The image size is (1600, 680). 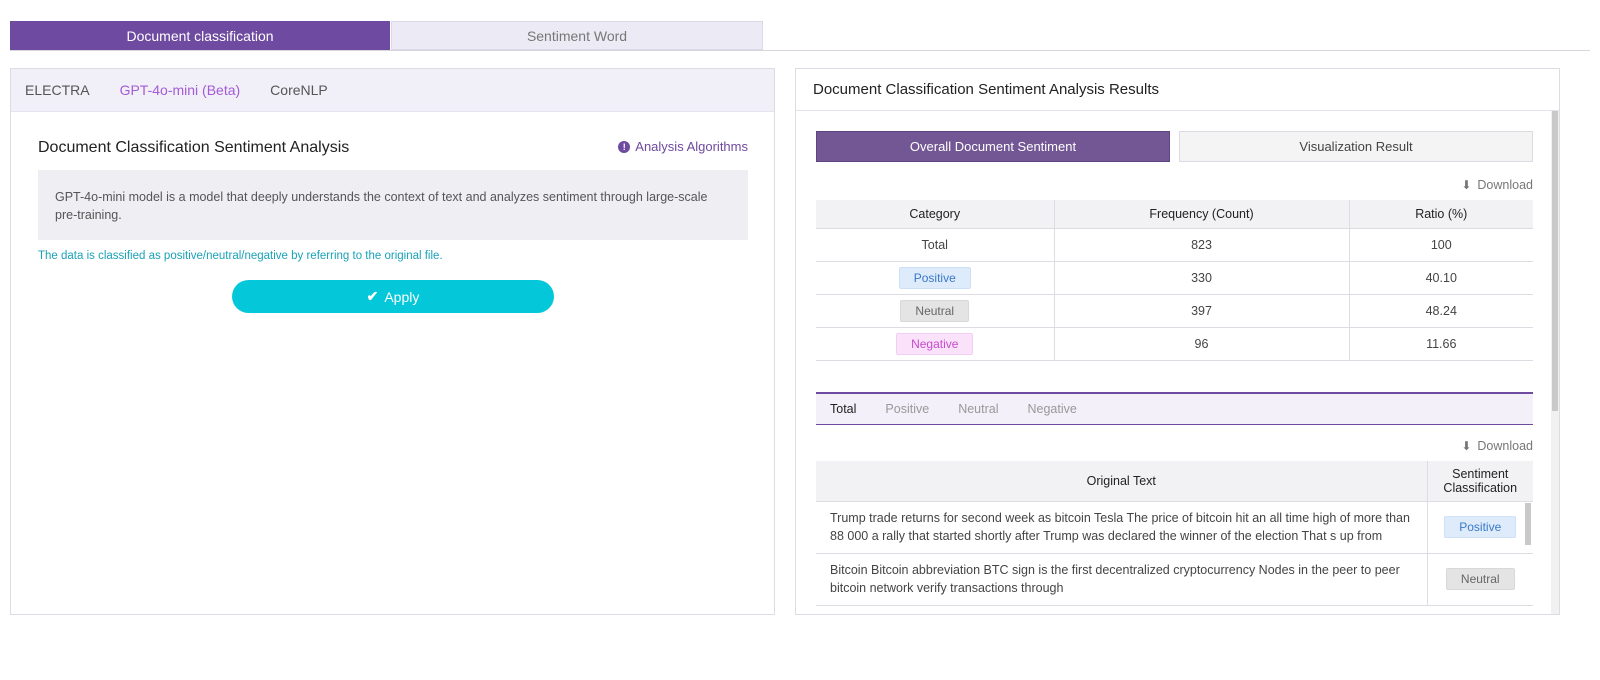 What do you see at coordinates (935, 245) in the screenshot?
I see `category-cell: Total` at bounding box center [935, 245].